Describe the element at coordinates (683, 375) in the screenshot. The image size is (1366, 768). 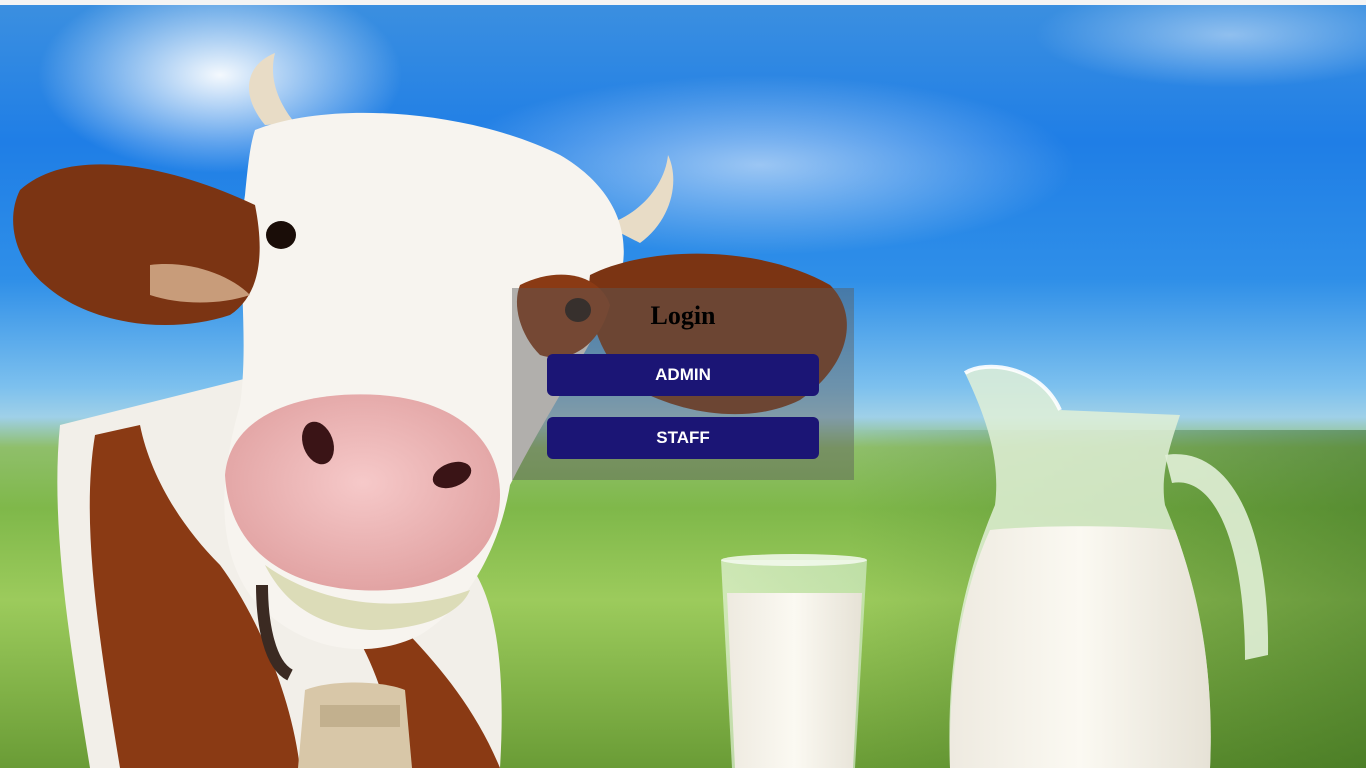
I see `admin-button: ADMIN` at that location.